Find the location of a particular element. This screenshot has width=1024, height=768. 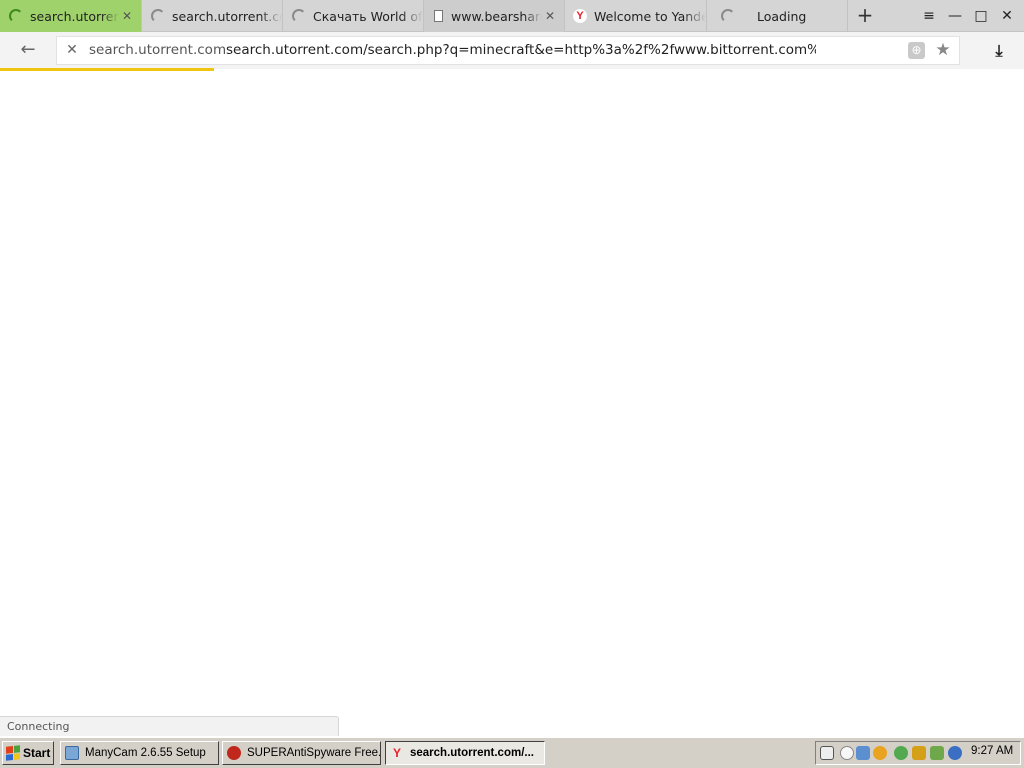

tab-label: Loading is located at coordinates (782, 16).